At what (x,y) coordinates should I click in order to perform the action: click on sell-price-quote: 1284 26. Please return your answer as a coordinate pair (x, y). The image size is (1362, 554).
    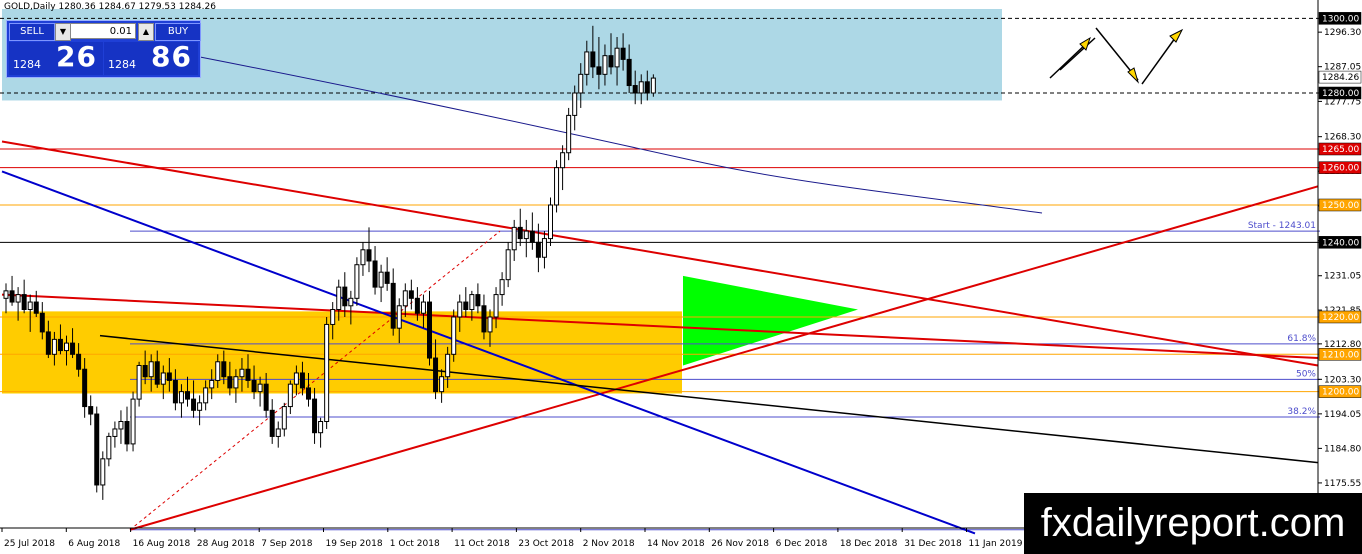
    Looking at the image, I should click on (56, 57).